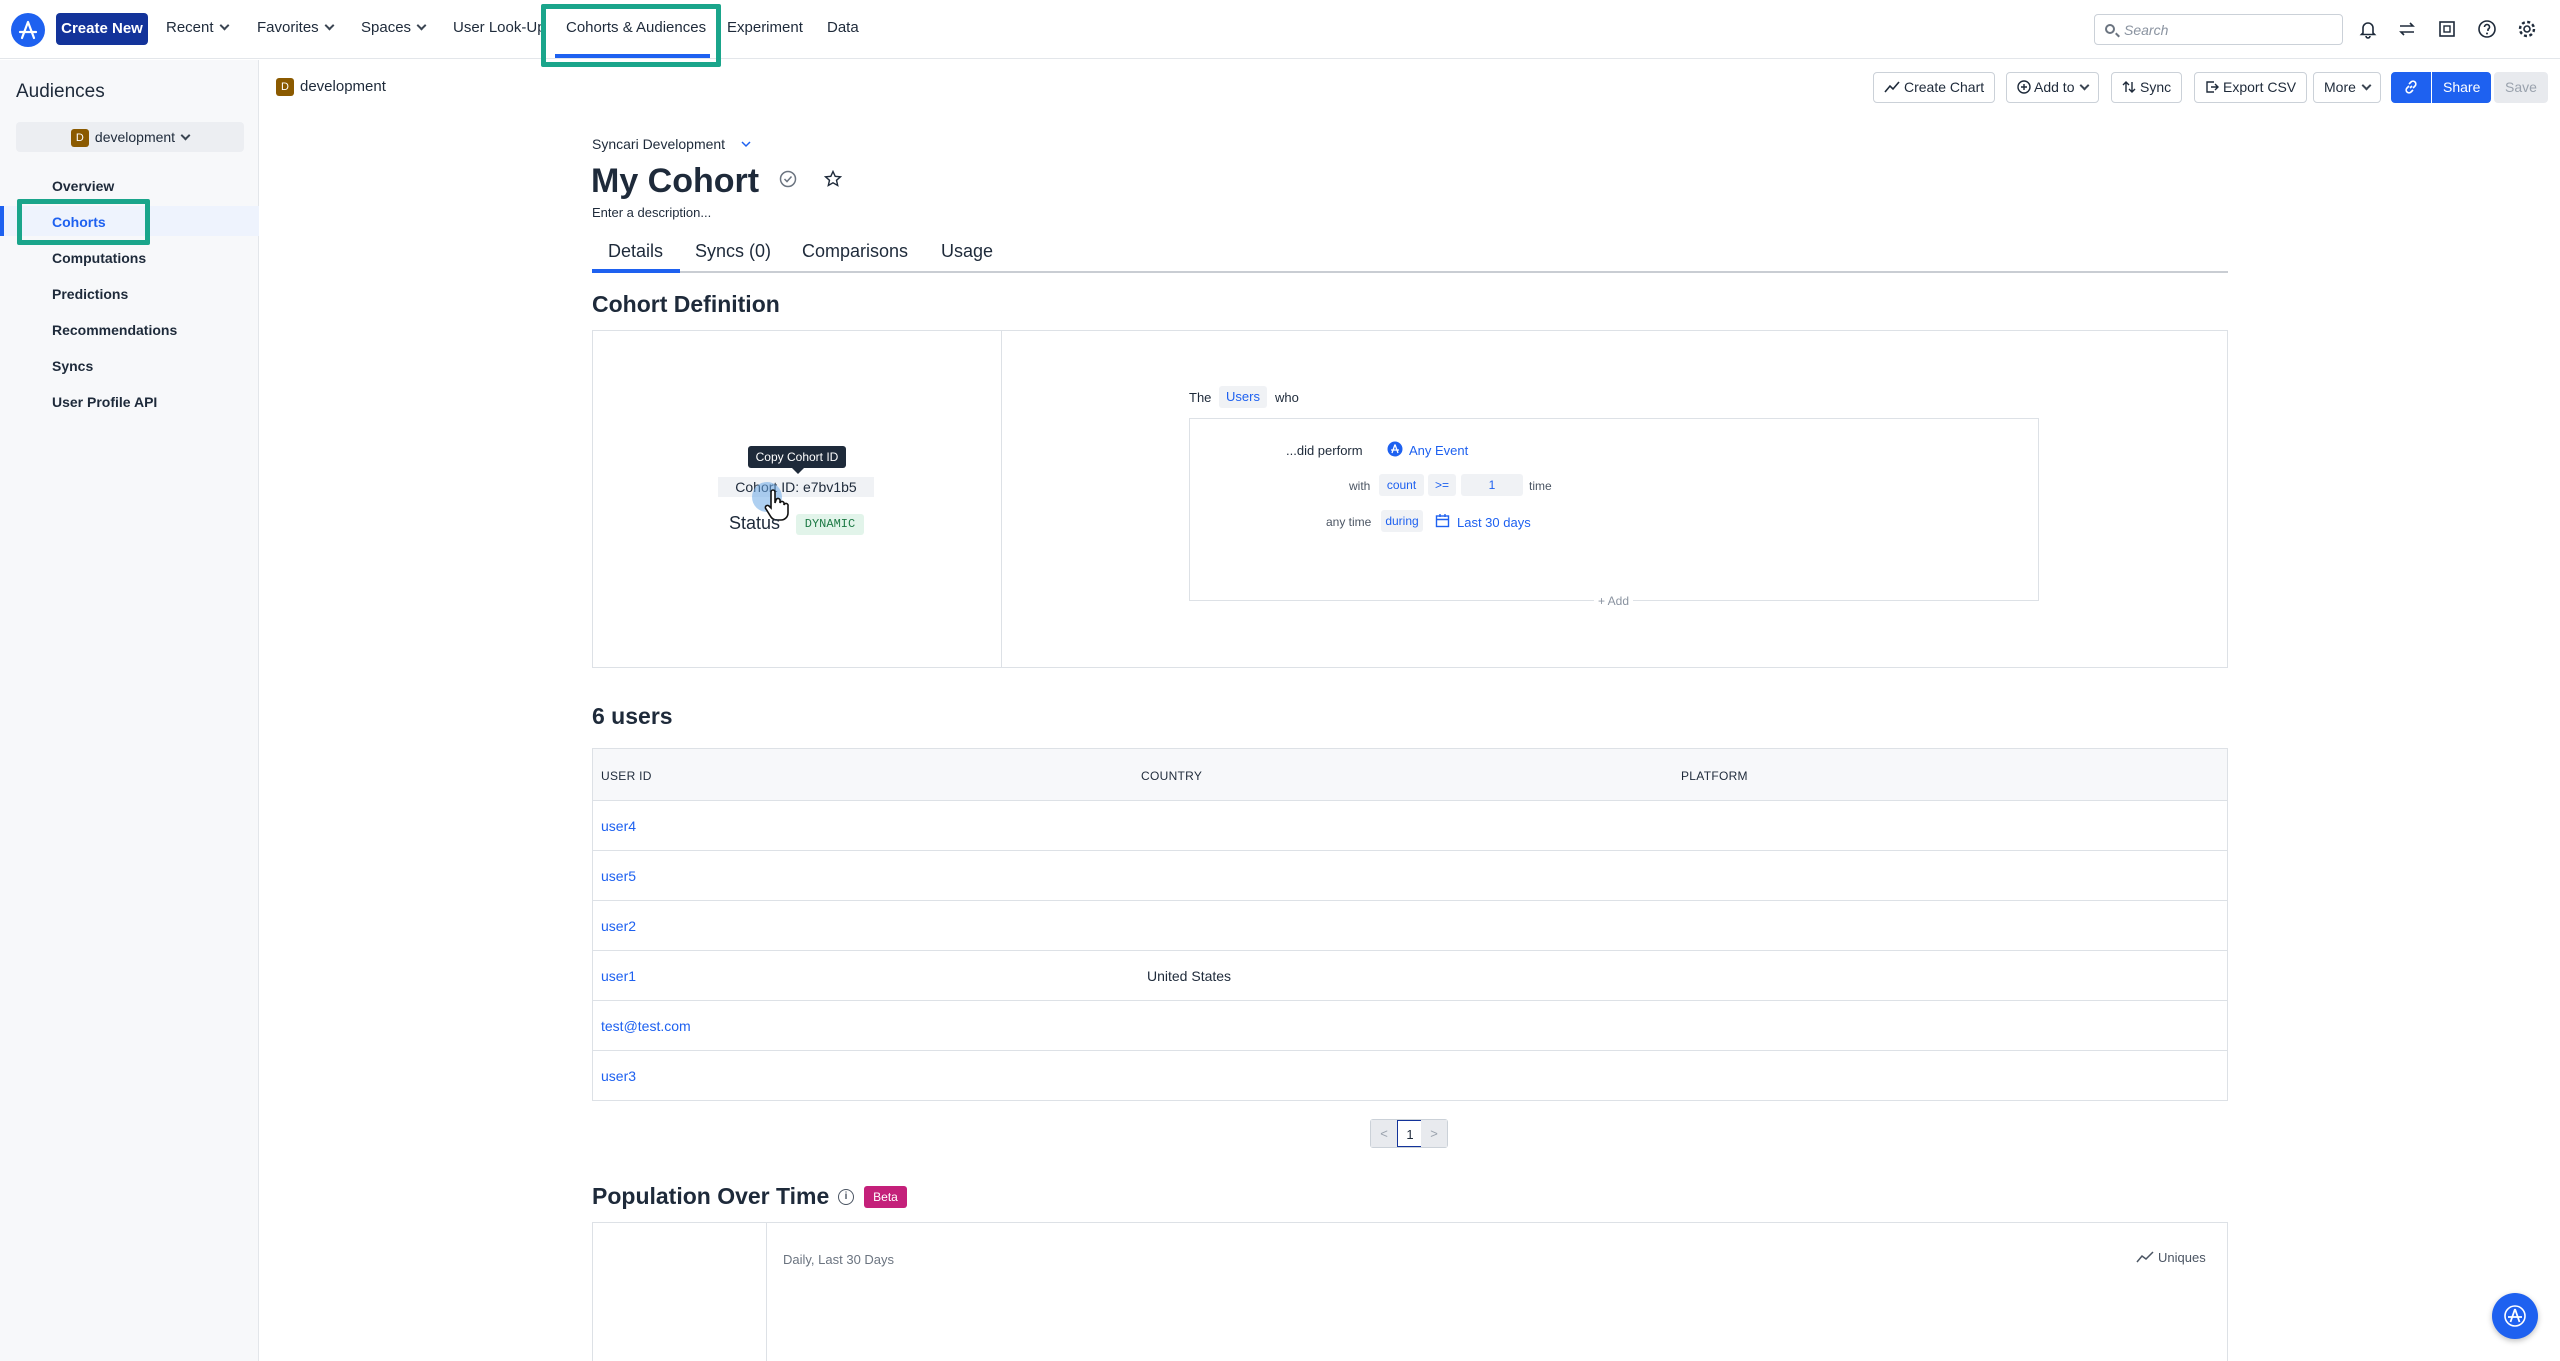 Image resolution: width=2560 pixels, height=1361 pixels. Describe the element at coordinates (1410, 876) in the screenshot. I see `table-row: user5` at that location.